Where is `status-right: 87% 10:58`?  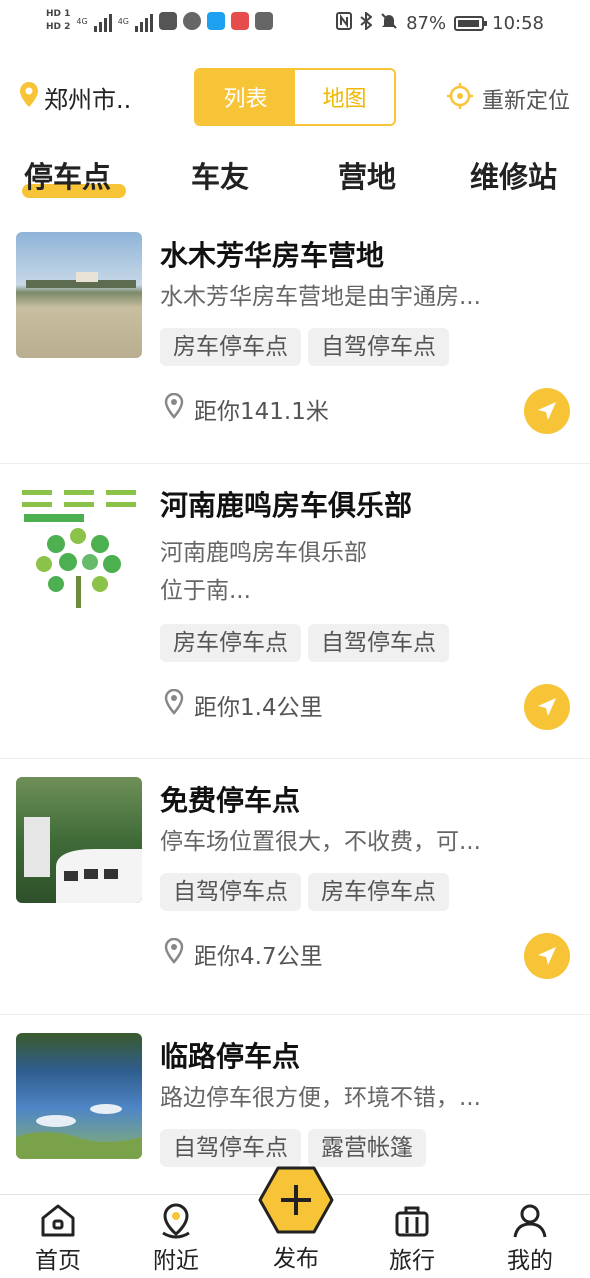
status-right: 87% 10:58 is located at coordinates (440, 22).